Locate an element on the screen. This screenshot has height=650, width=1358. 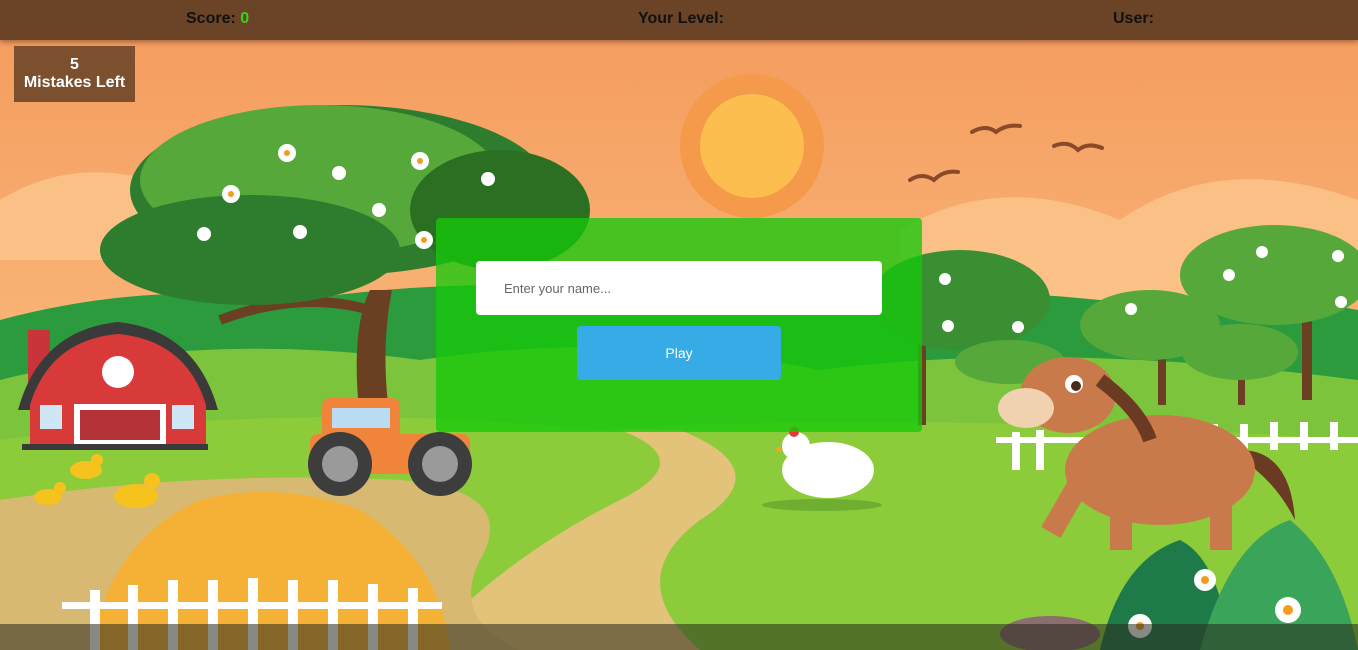
bottom-bar is located at coordinates (679, 637).